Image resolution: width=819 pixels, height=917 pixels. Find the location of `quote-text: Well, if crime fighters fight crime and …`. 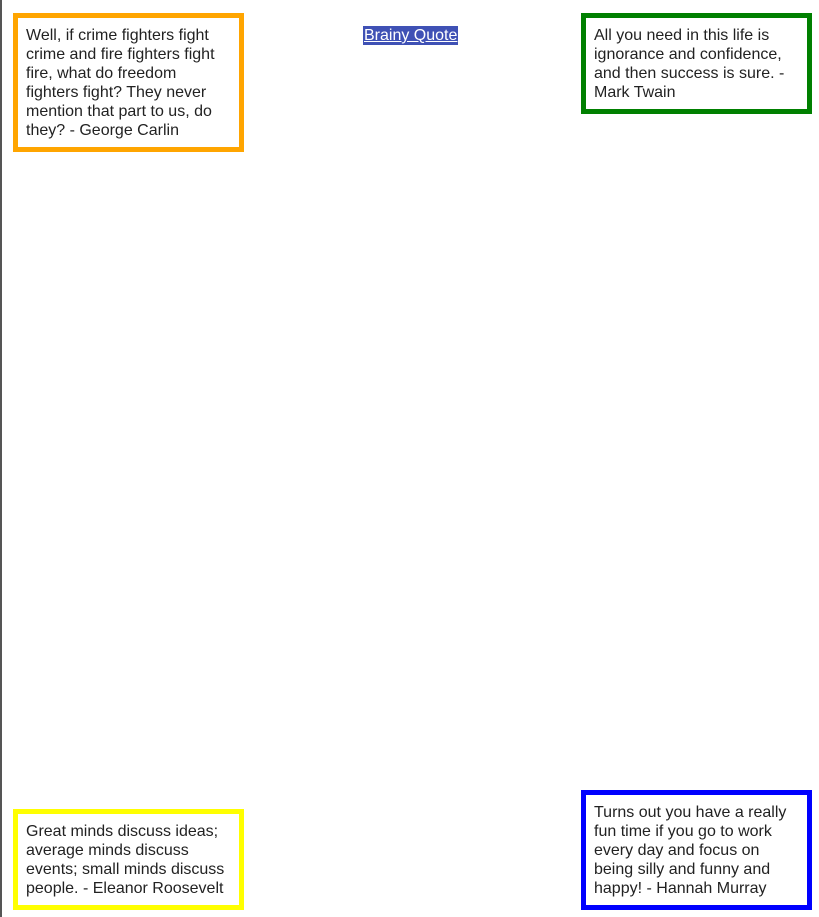

quote-text: Well, if crime fighters fight crime and … is located at coordinates (120, 83).